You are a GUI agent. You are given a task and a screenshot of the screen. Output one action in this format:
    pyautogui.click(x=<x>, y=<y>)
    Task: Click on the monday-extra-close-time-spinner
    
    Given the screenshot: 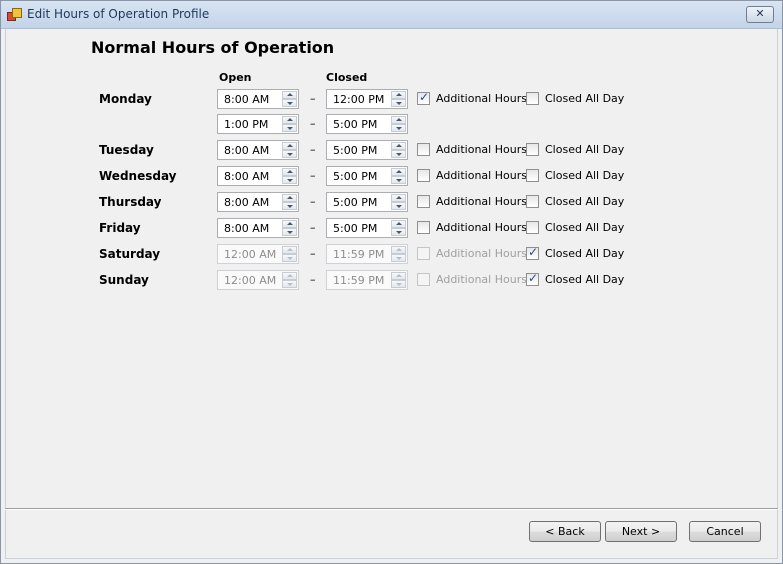 What is the action you would take?
    pyautogui.click(x=398, y=124)
    